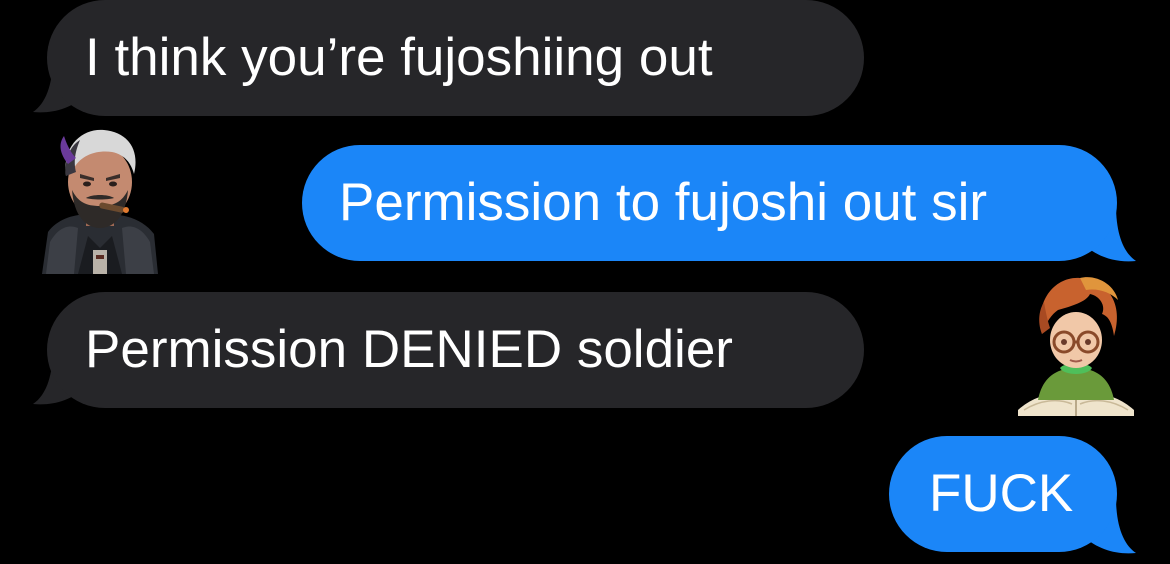 The image size is (1170, 564). I want to click on bearded-commander-sticker, so click(100, 200).